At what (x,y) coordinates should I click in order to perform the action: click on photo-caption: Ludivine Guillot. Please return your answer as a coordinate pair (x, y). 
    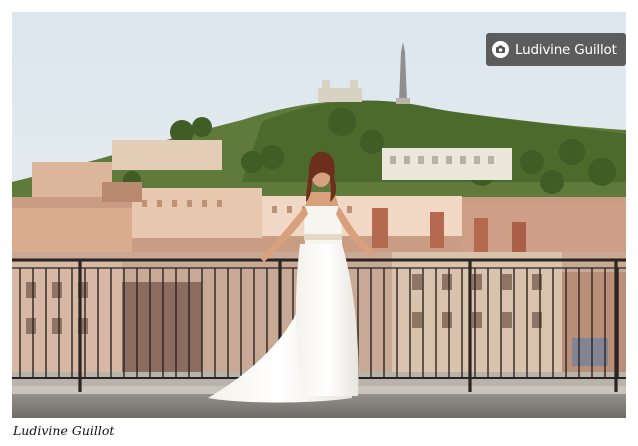
    Looking at the image, I should click on (64, 430).